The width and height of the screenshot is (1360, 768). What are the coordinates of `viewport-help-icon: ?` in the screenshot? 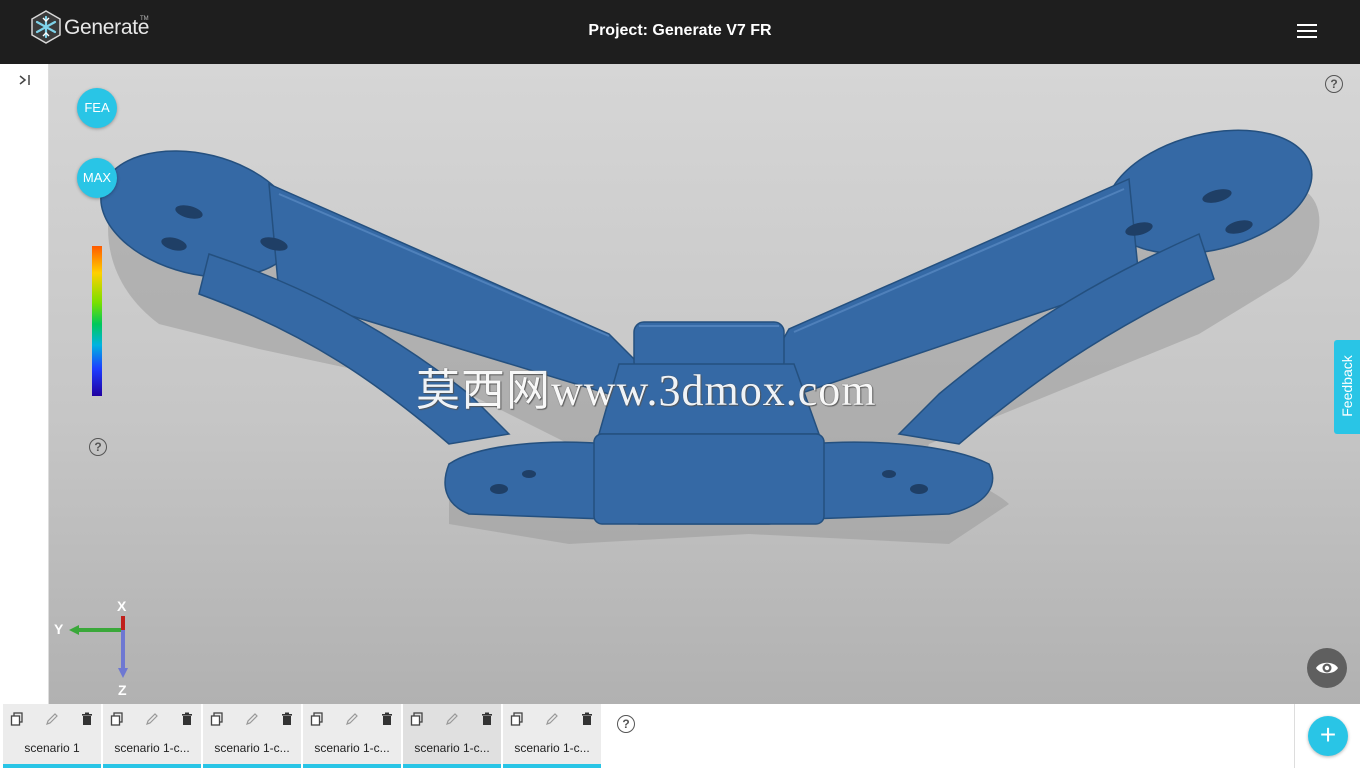 It's located at (1334, 84).